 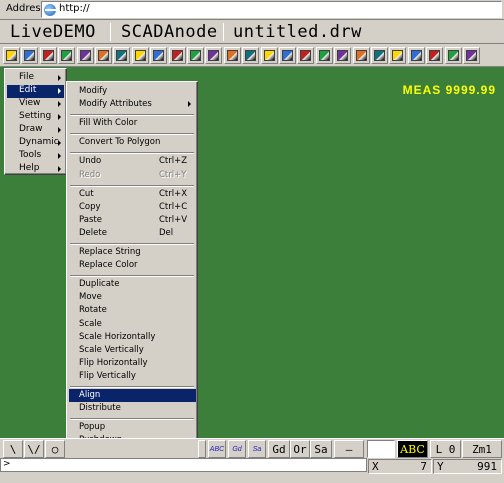 What do you see at coordinates (381, 449) in the screenshot?
I see `fill-color-sample` at bounding box center [381, 449].